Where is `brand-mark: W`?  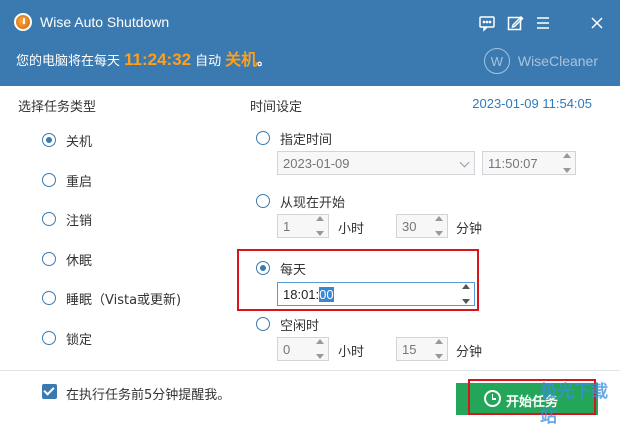
brand-mark: W is located at coordinates (496, 61).